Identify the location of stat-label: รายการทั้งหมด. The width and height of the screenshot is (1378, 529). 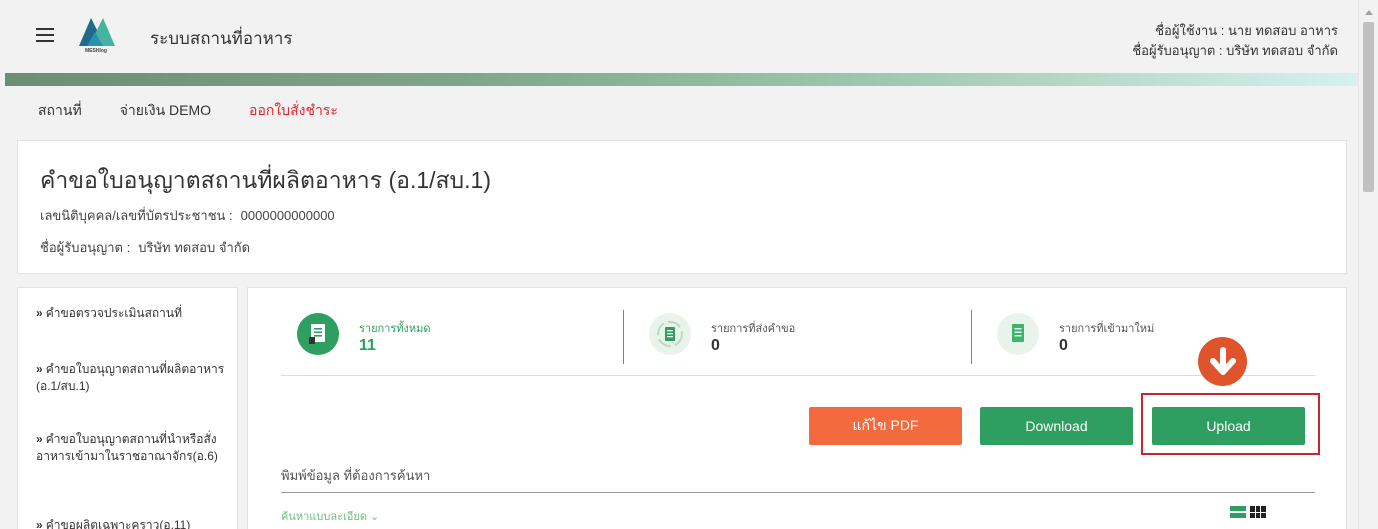
(395, 329).